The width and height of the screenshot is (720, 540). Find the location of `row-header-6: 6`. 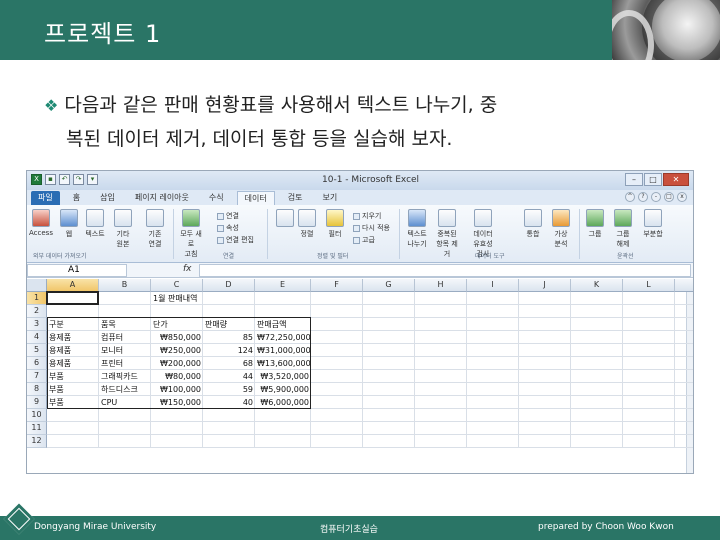

row-header-6: 6 is located at coordinates (37, 363).